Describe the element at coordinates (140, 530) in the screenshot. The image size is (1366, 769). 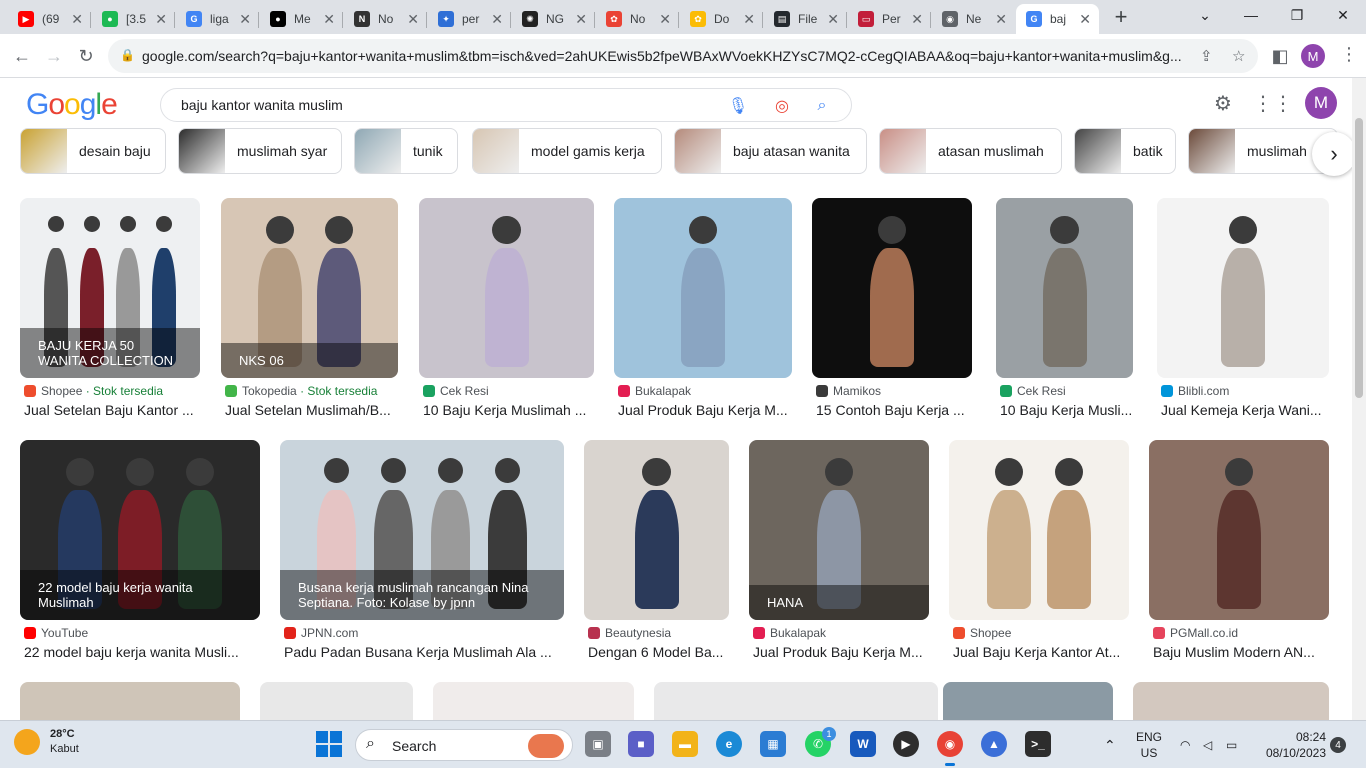
I see `result-thumbnail: 22 model baju kerja wanita Muslimah` at that location.